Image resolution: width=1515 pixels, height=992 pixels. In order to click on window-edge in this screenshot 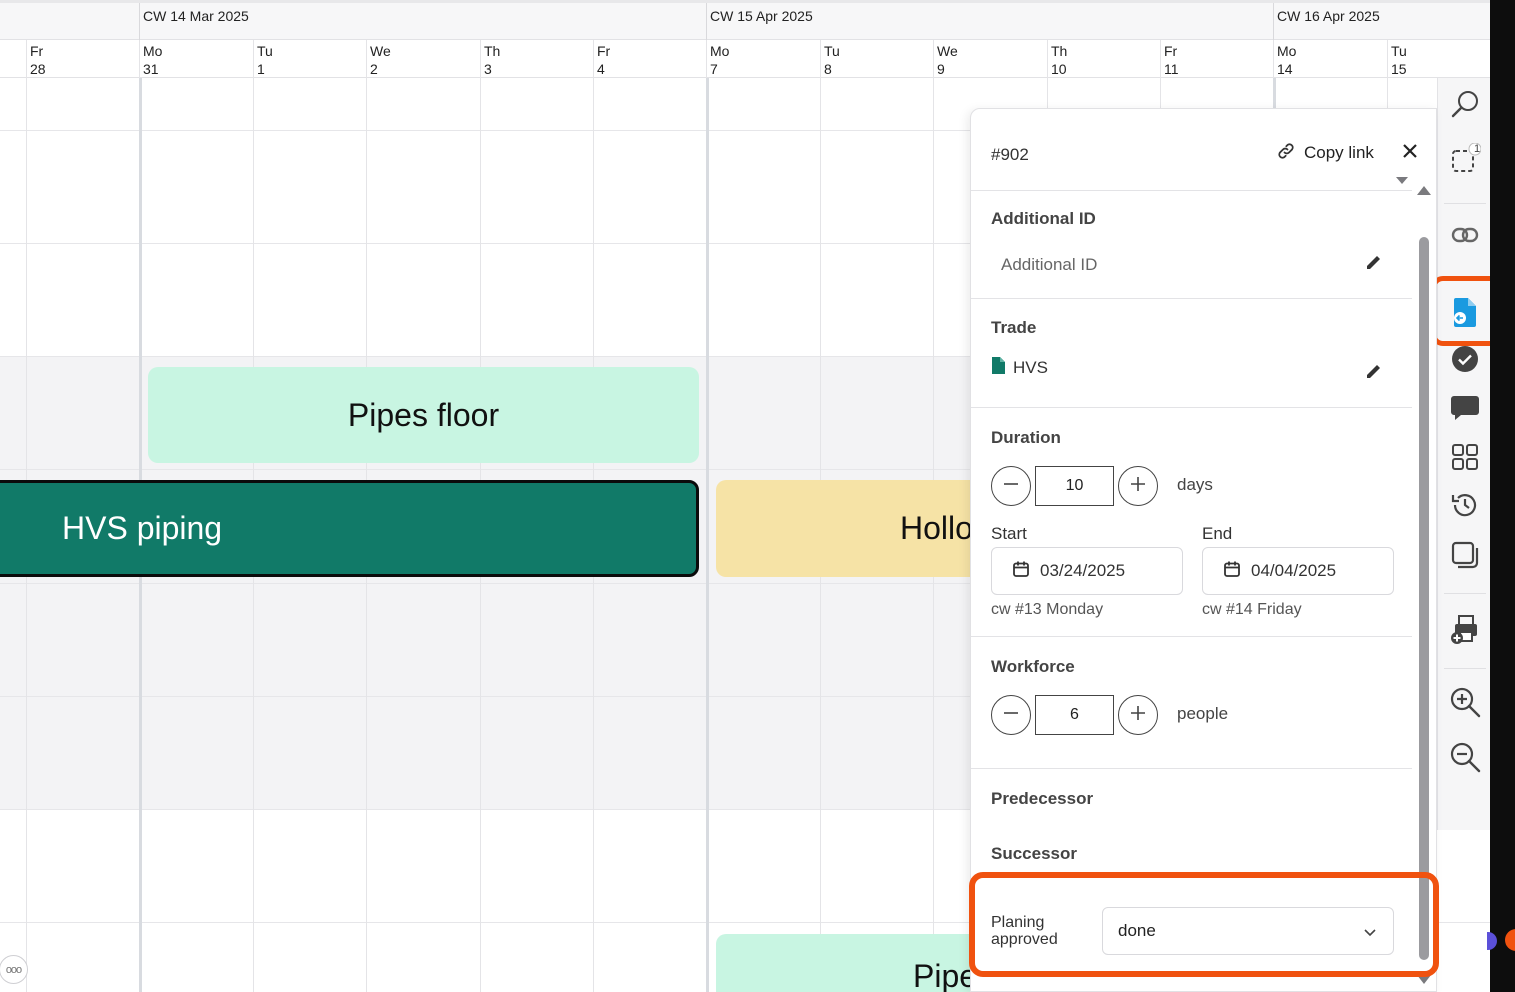, I will do `click(1502, 496)`.